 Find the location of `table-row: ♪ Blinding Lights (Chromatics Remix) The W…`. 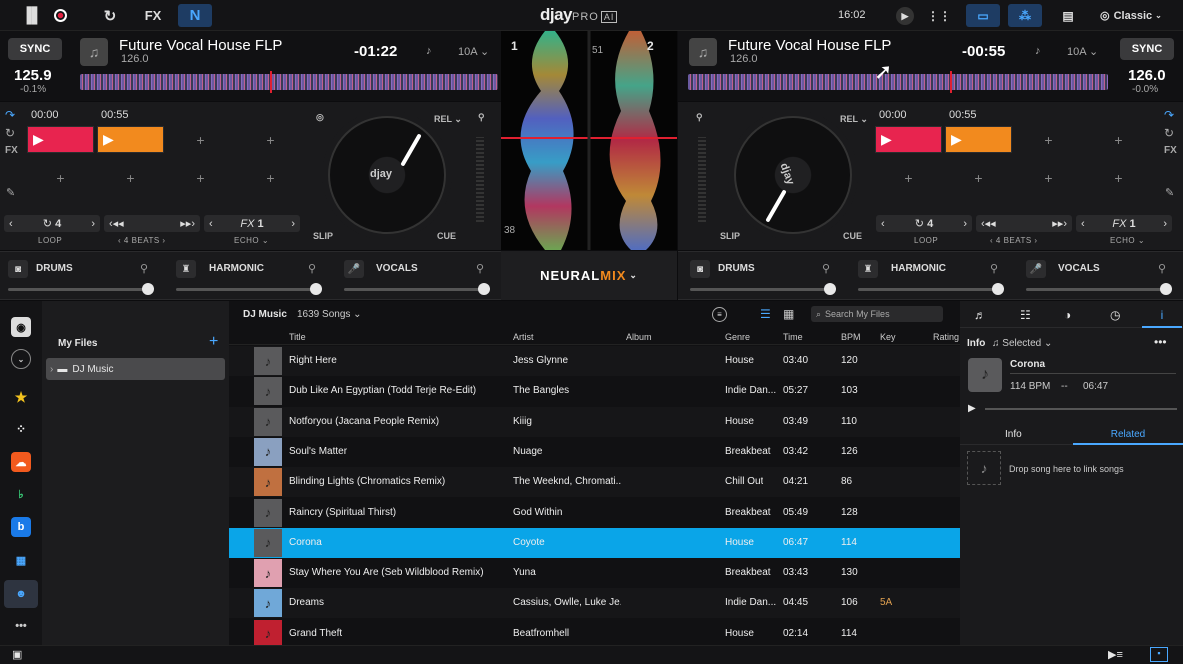

table-row: ♪ Blinding Lights (Chromatics Remix) The W… is located at coordinates (594, 482).